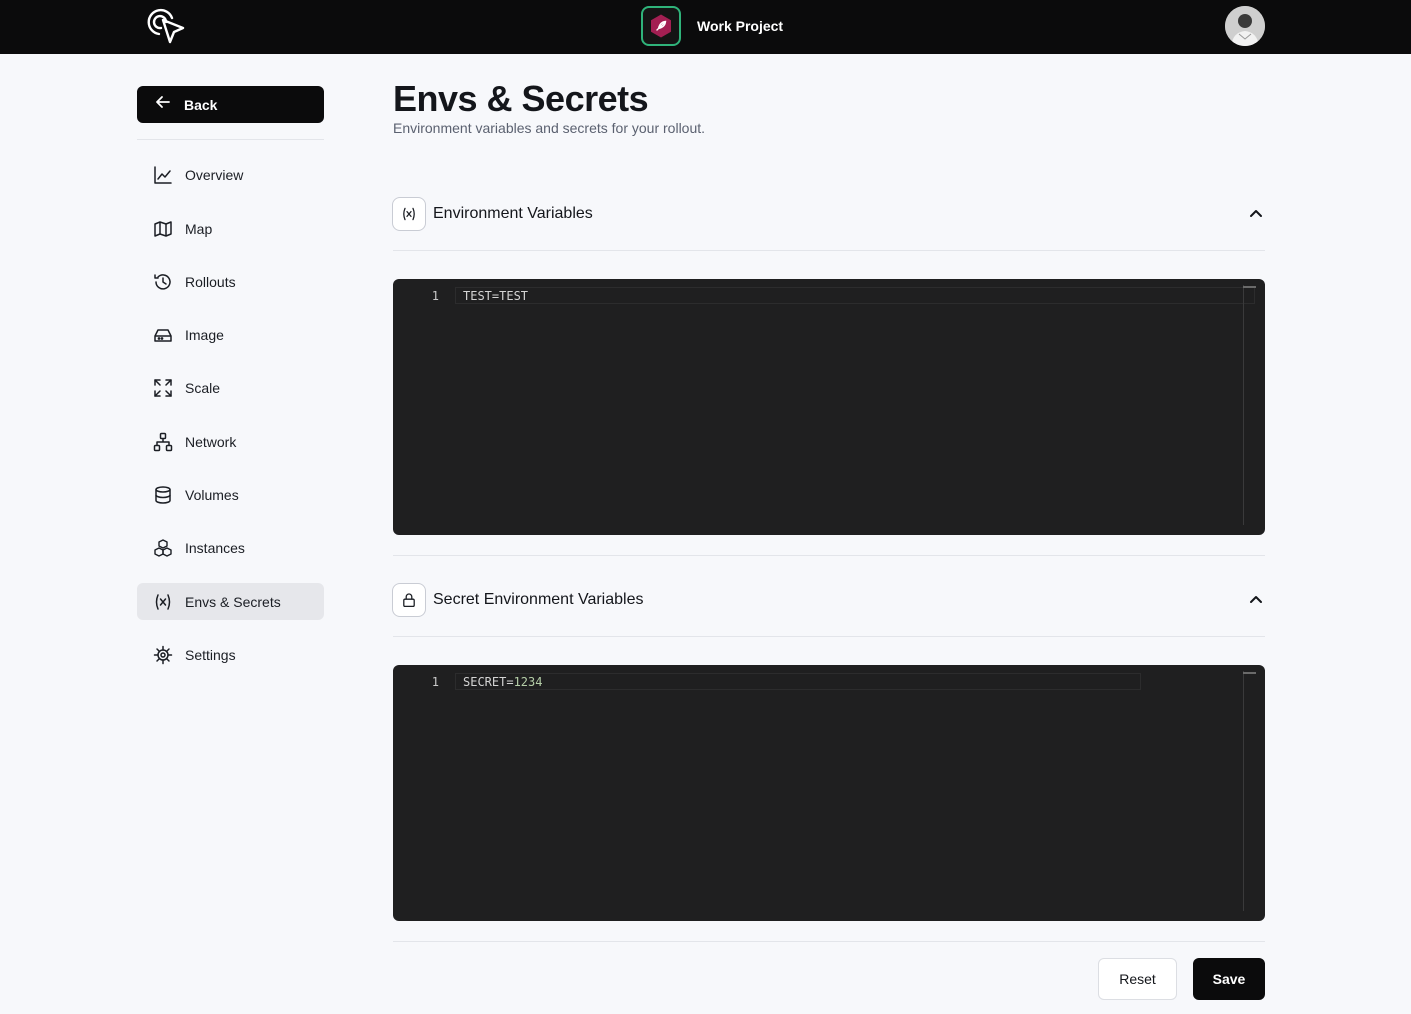  Describe the element at coordinates (740, 26) in the screenshot. I see `project-name: Work Project` at that location.